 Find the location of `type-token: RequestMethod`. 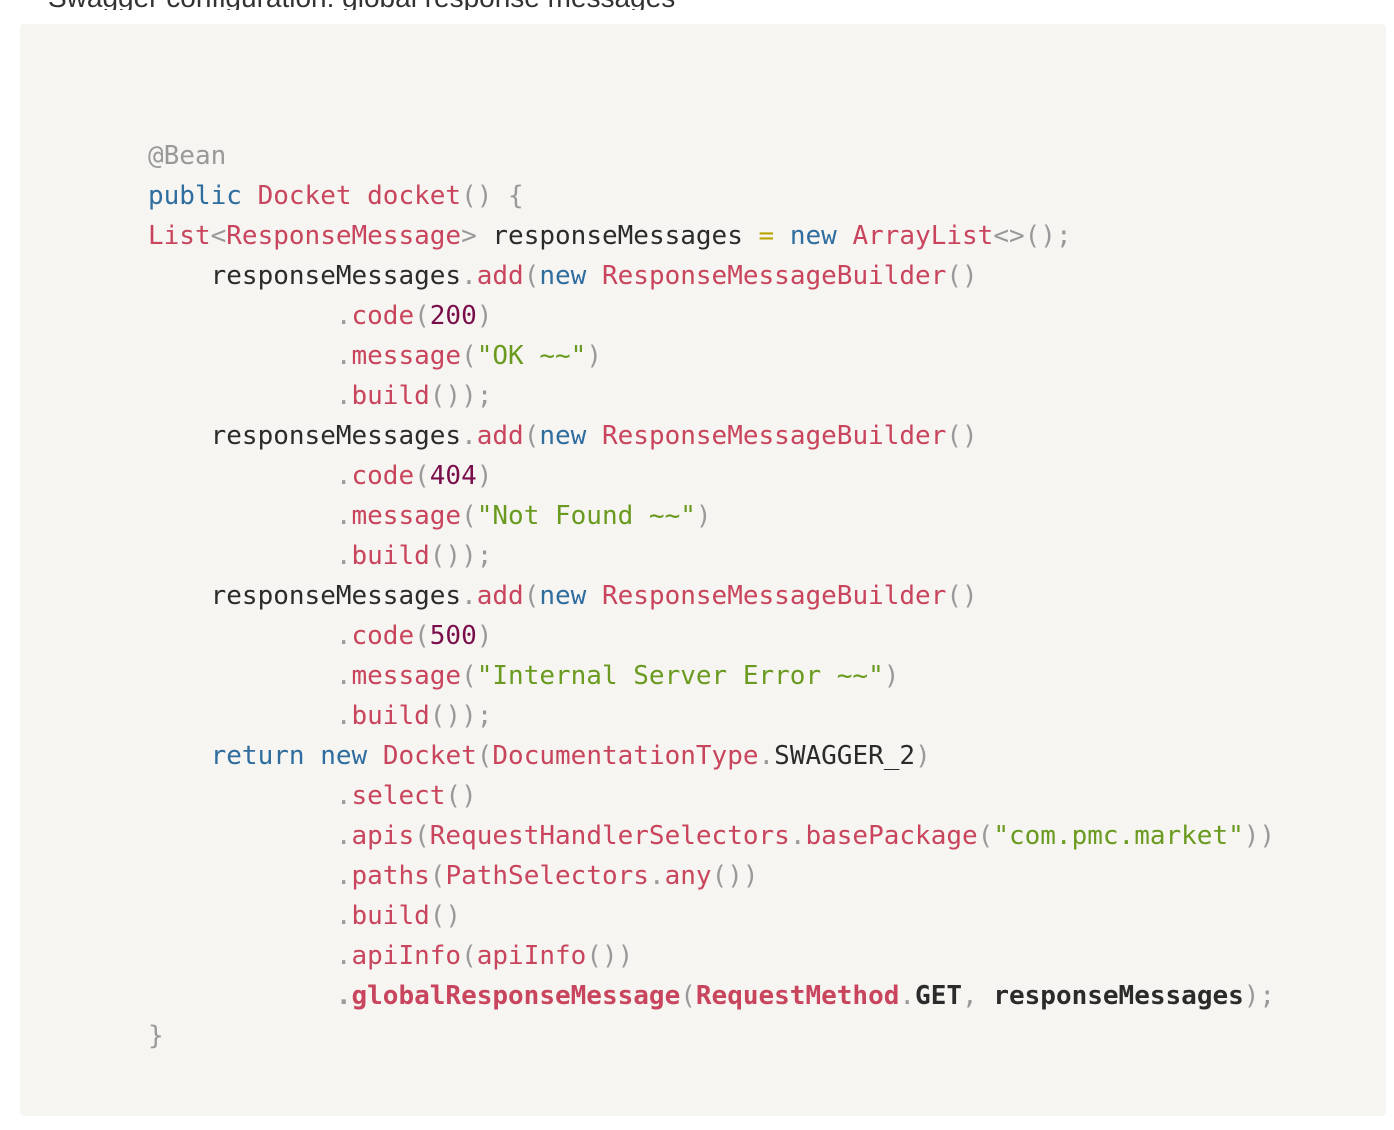

type-token: RequestMethod is located at coordinates (797, 996).